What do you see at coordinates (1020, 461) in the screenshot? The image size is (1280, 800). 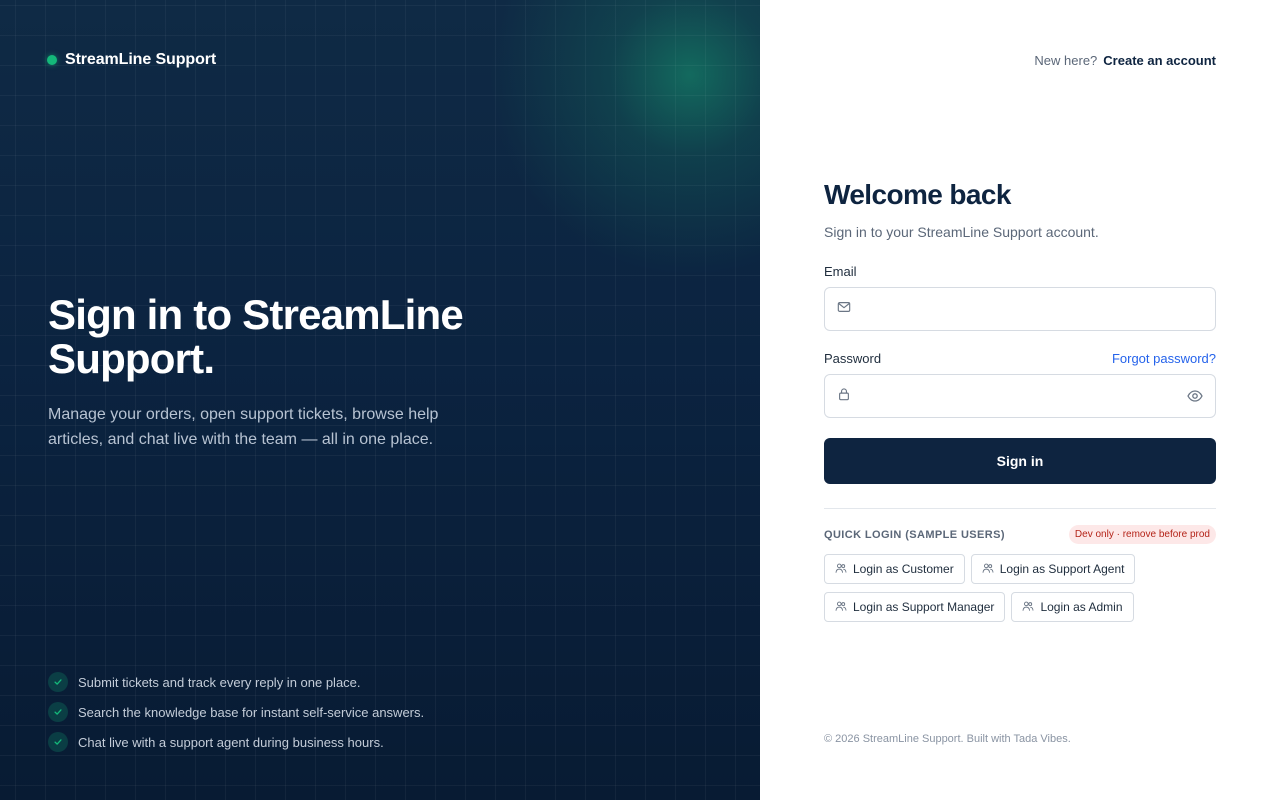 I see `signin-button: Sign in` at bounding box center [1020, 461].